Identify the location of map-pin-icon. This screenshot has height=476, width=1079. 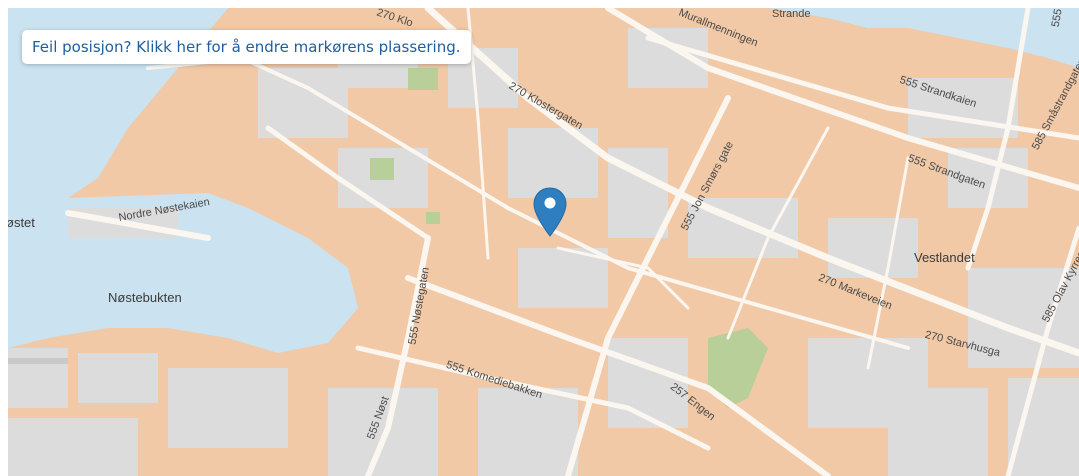
(550, 212).